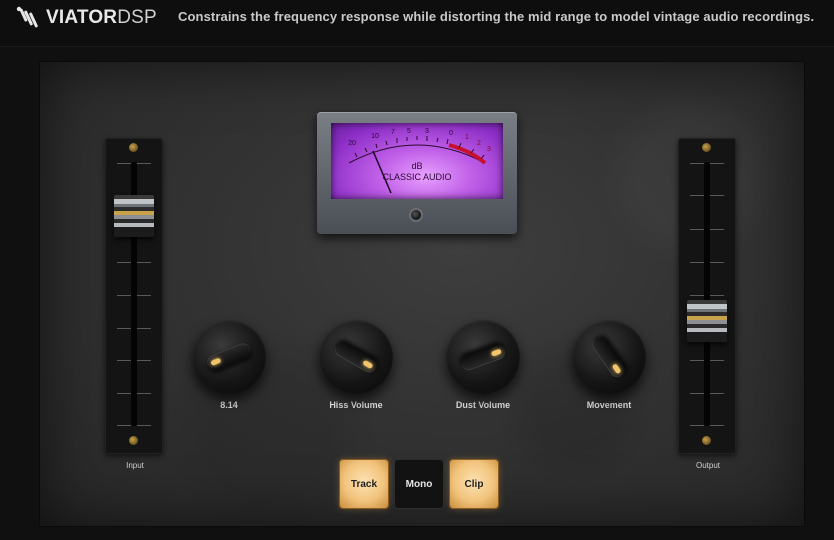 The height and width of the screenshot is (540, 834). Describe the element at coordinates (364, 484) in the screenshot. I see `track-button: Track` at that location.